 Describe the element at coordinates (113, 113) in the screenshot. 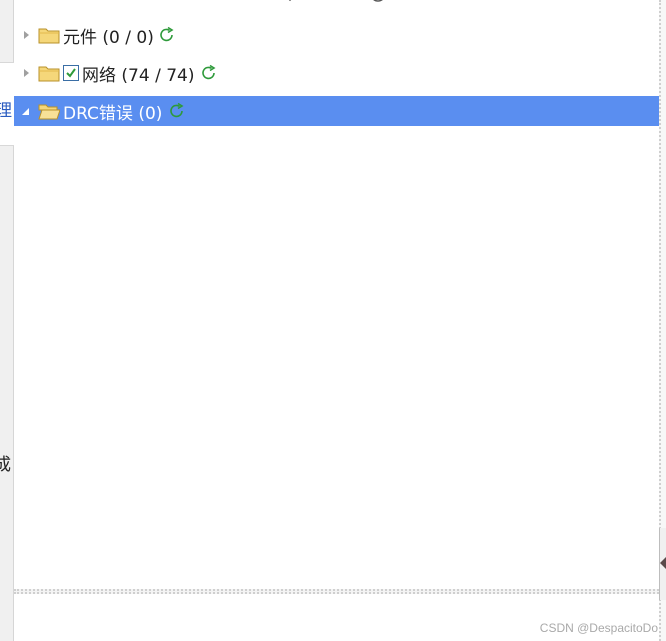

I see `tree-item-label: DRC错误 (0)` at that location.